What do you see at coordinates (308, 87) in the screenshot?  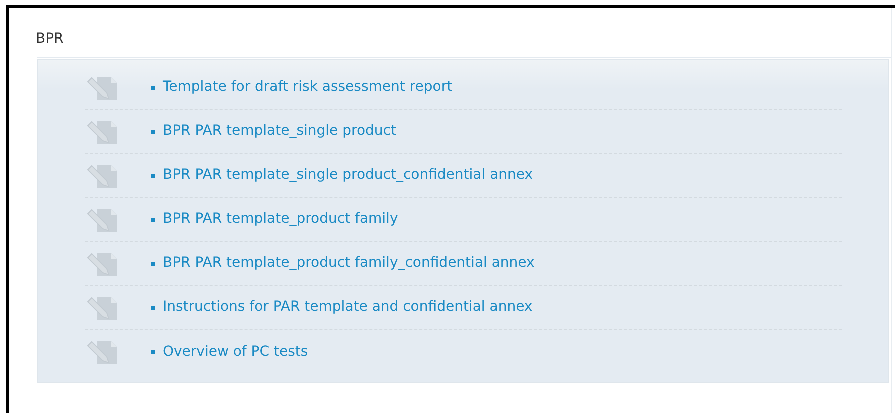 I see `document-link: Template for draft risk assessment report` at bounding box center [308, 87].